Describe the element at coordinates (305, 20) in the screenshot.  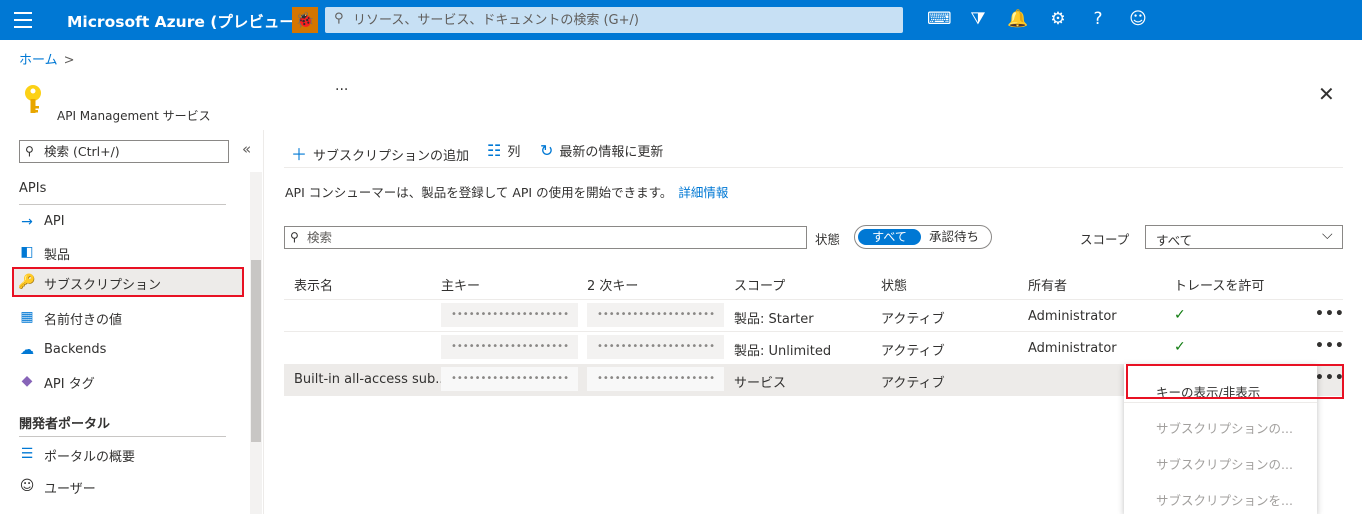
I see `bug-icon: 🐞` at that location.